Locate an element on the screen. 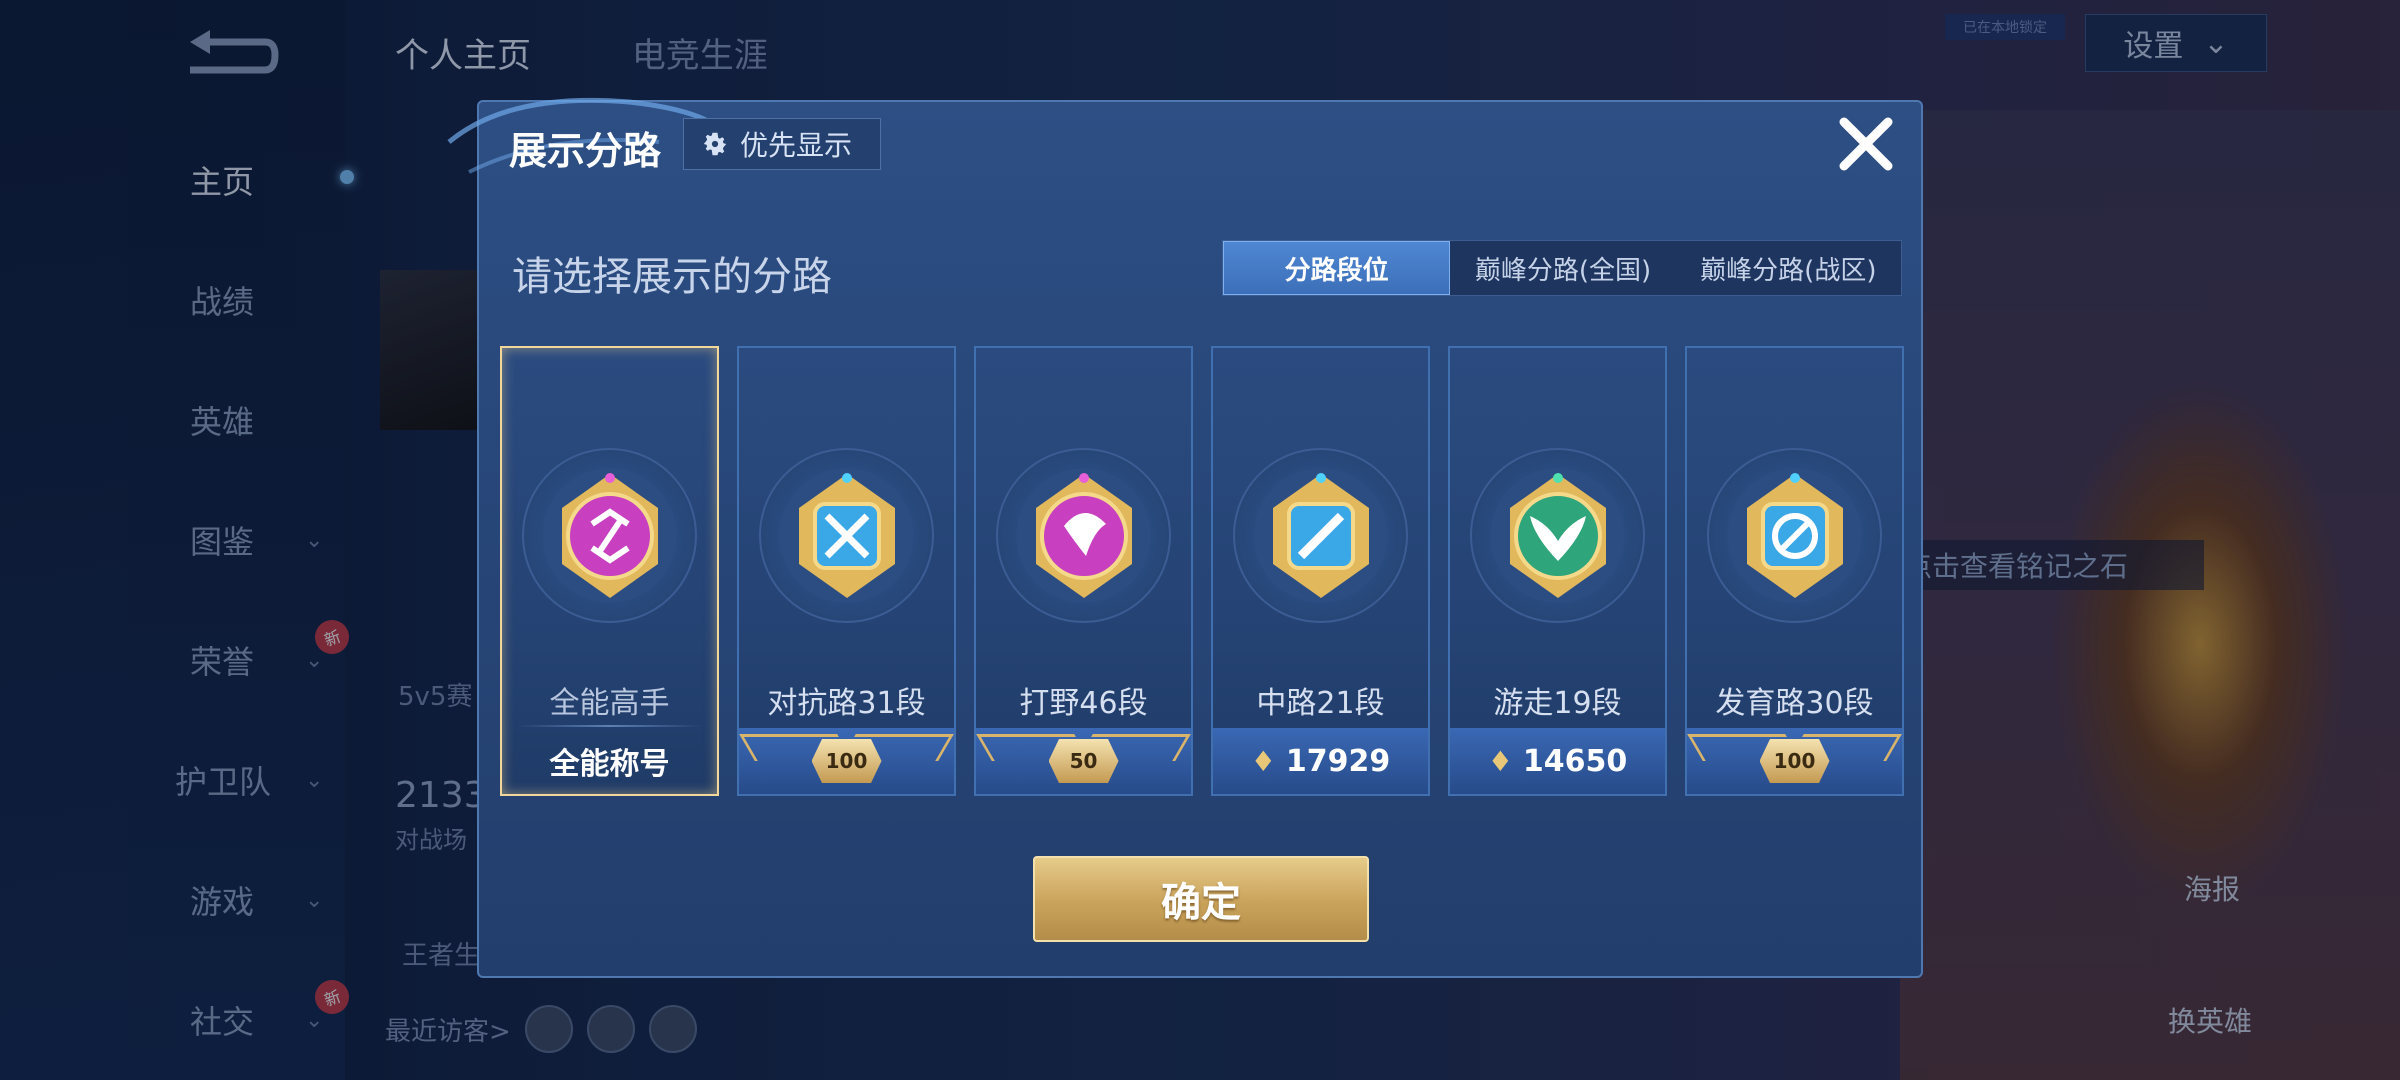  close-button is located at coordinates (1866, 144).